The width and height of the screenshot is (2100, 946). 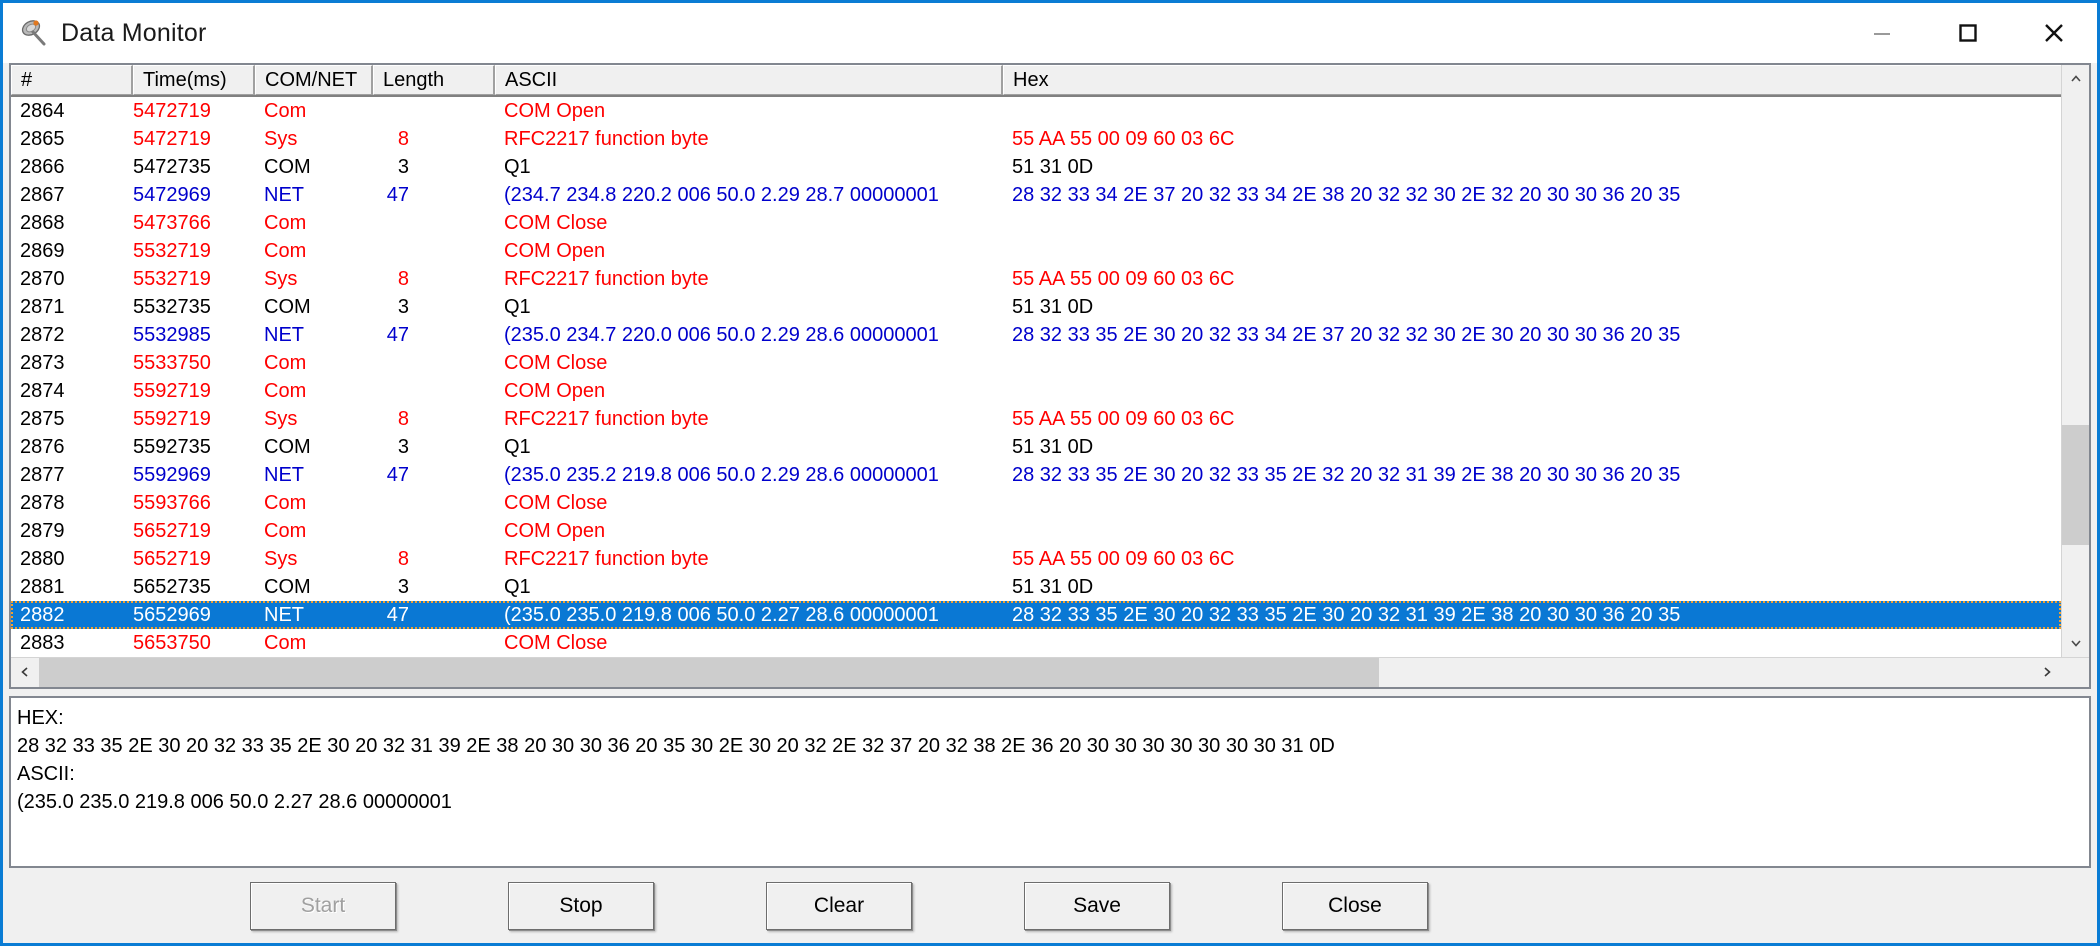 I want to click on table-row: 2876 5592735 COM 3 Q1 51 31 0D, so click(x=1036, y=447).